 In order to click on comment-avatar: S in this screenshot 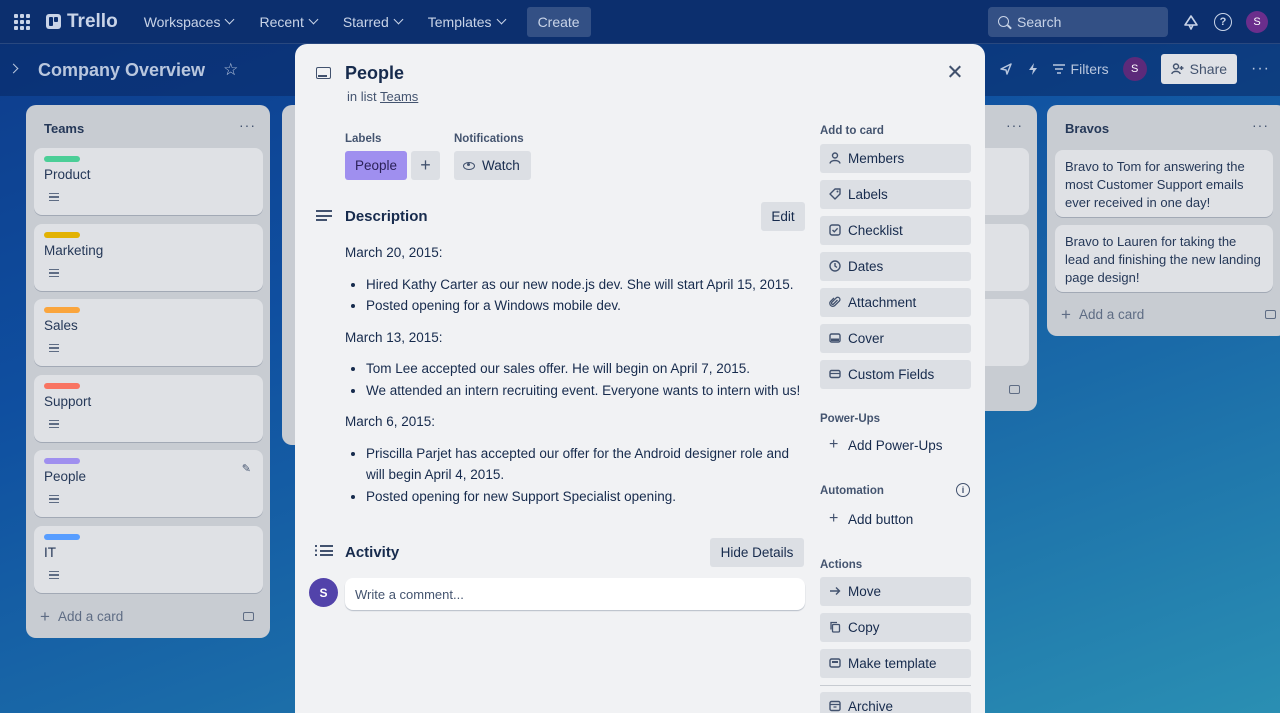, I will do `click(323, 592)`.